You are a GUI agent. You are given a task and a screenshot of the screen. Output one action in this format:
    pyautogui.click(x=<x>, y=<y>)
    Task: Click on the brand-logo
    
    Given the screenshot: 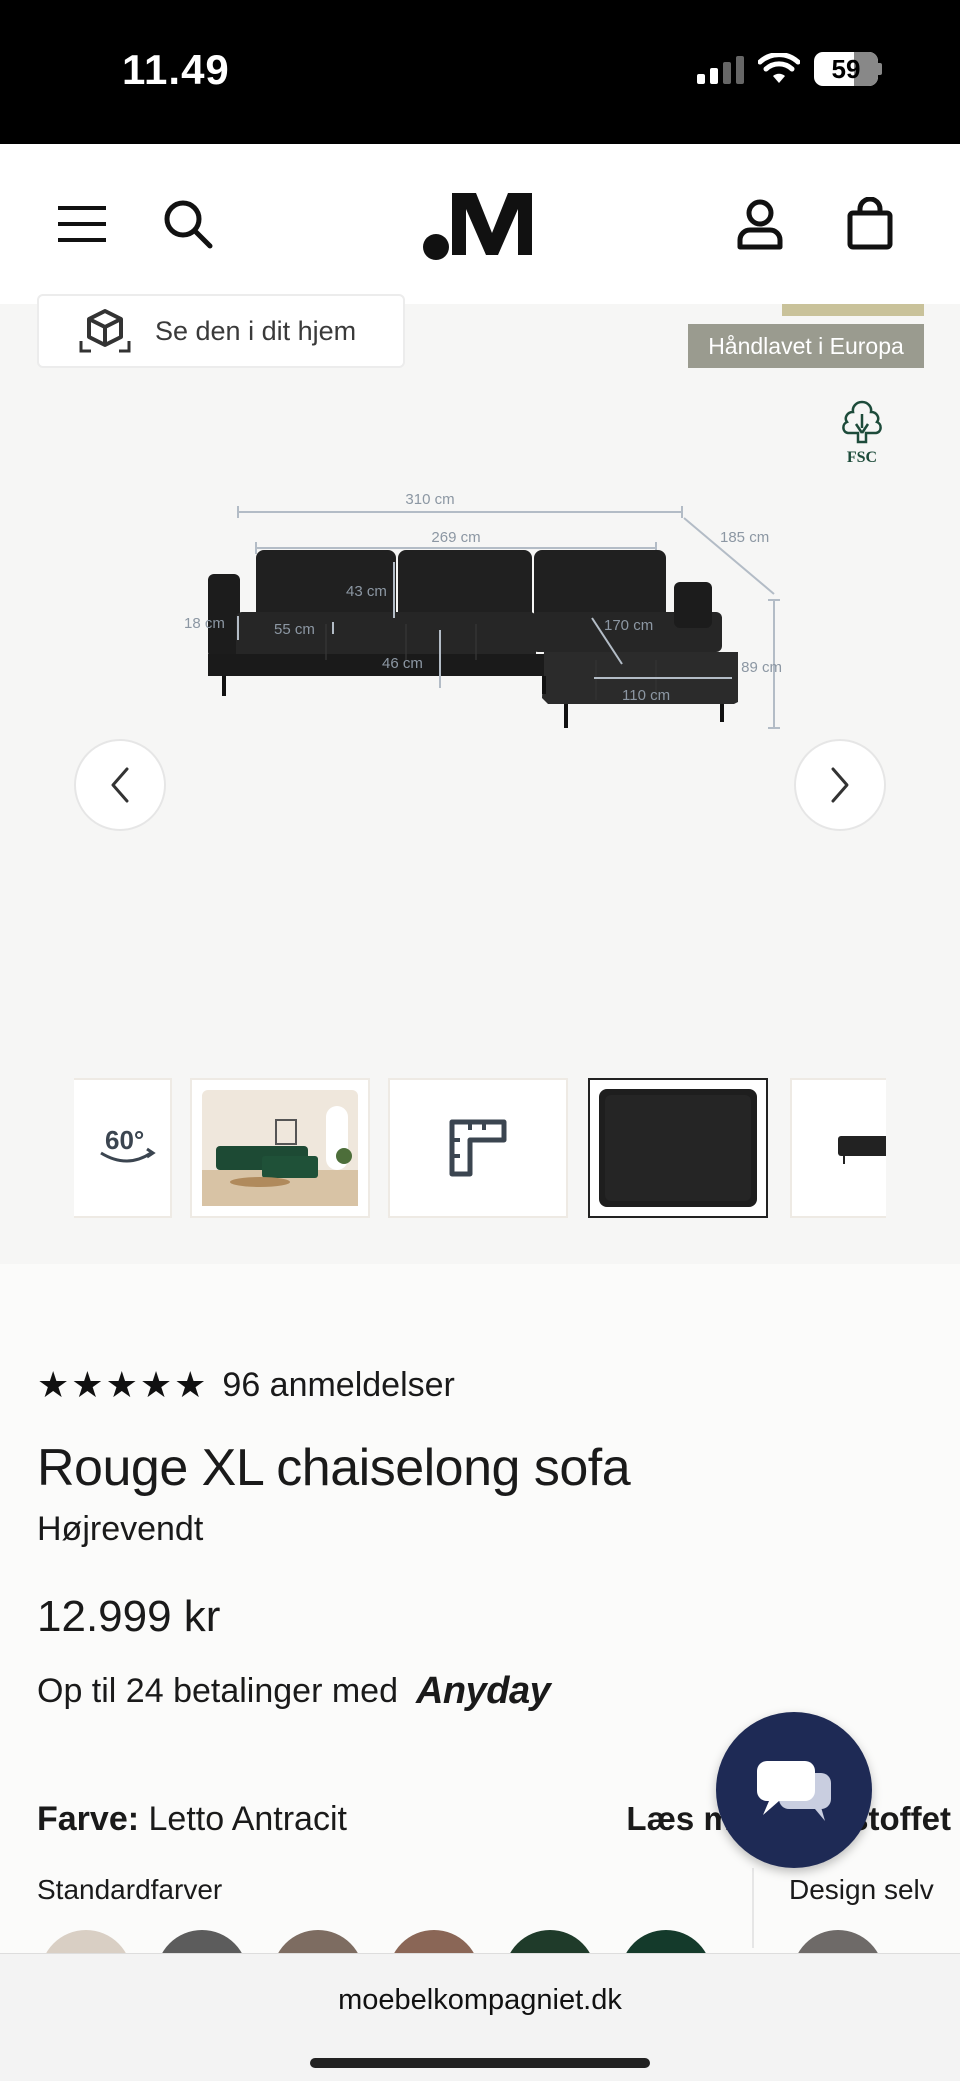 What is the action you would take?
    pyautogui.click(x=477, y=226)
    